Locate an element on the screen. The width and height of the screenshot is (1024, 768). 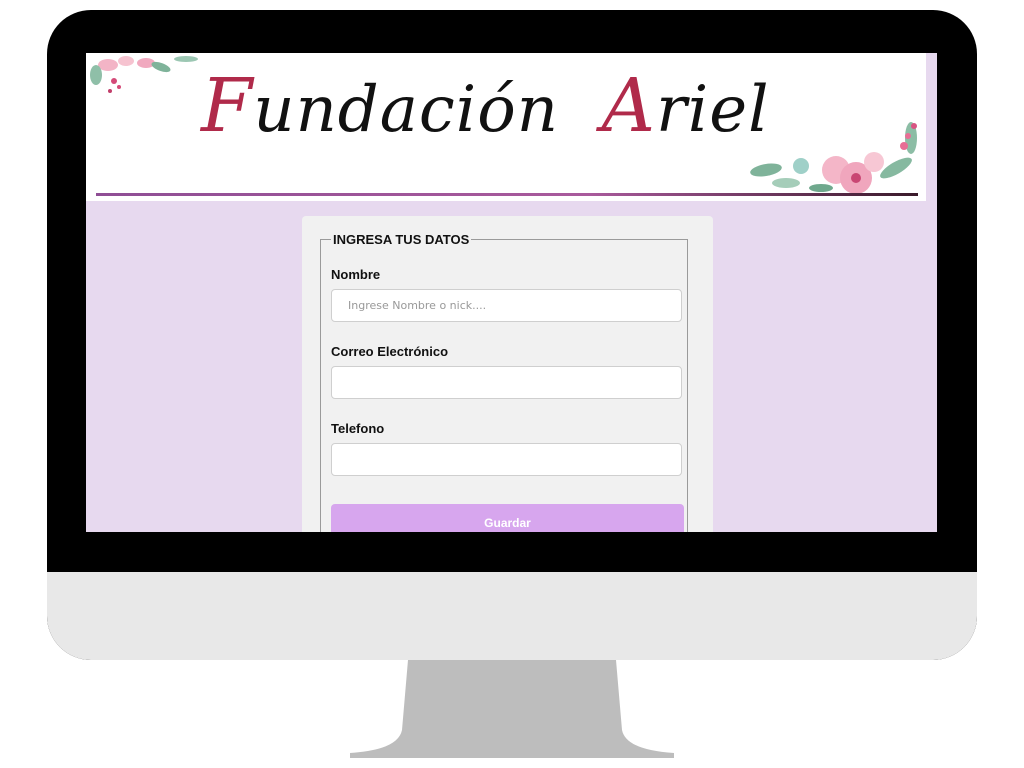
monitor-chin is located at coordinates (512, 616).